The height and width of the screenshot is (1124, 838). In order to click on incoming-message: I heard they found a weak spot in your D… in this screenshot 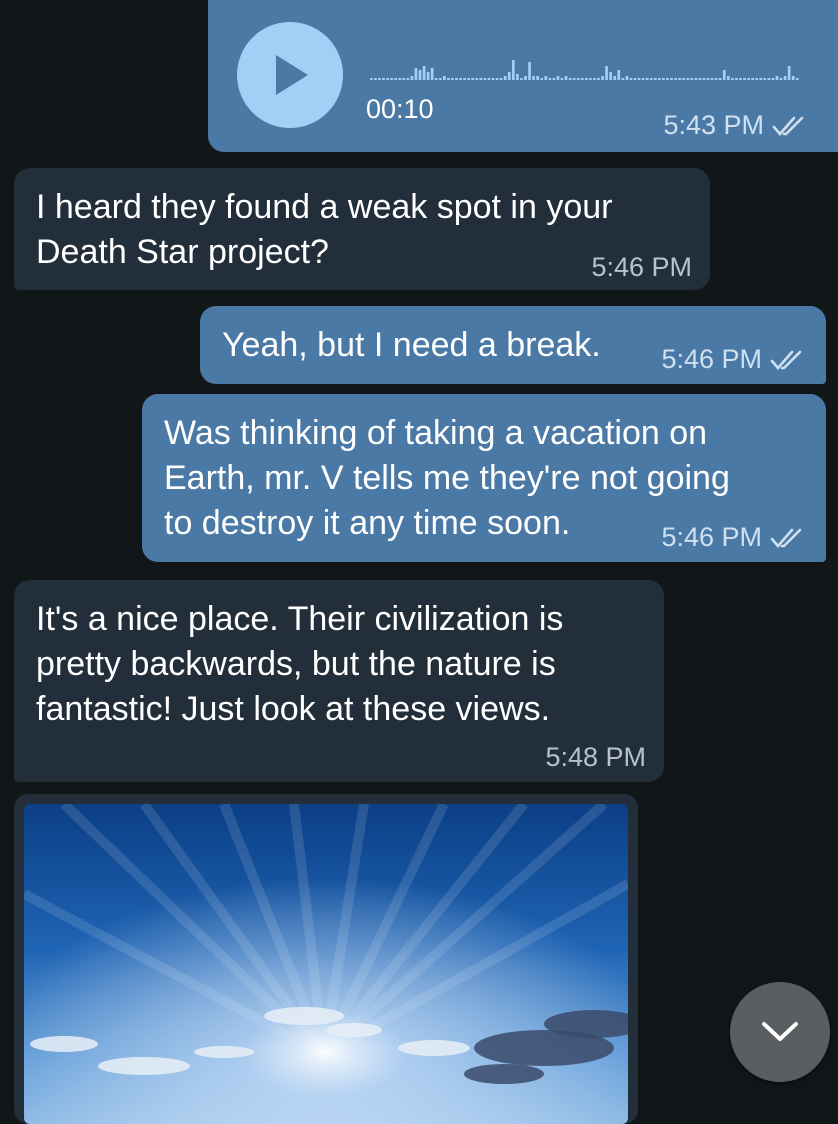, I will do `click(362, 229)`.